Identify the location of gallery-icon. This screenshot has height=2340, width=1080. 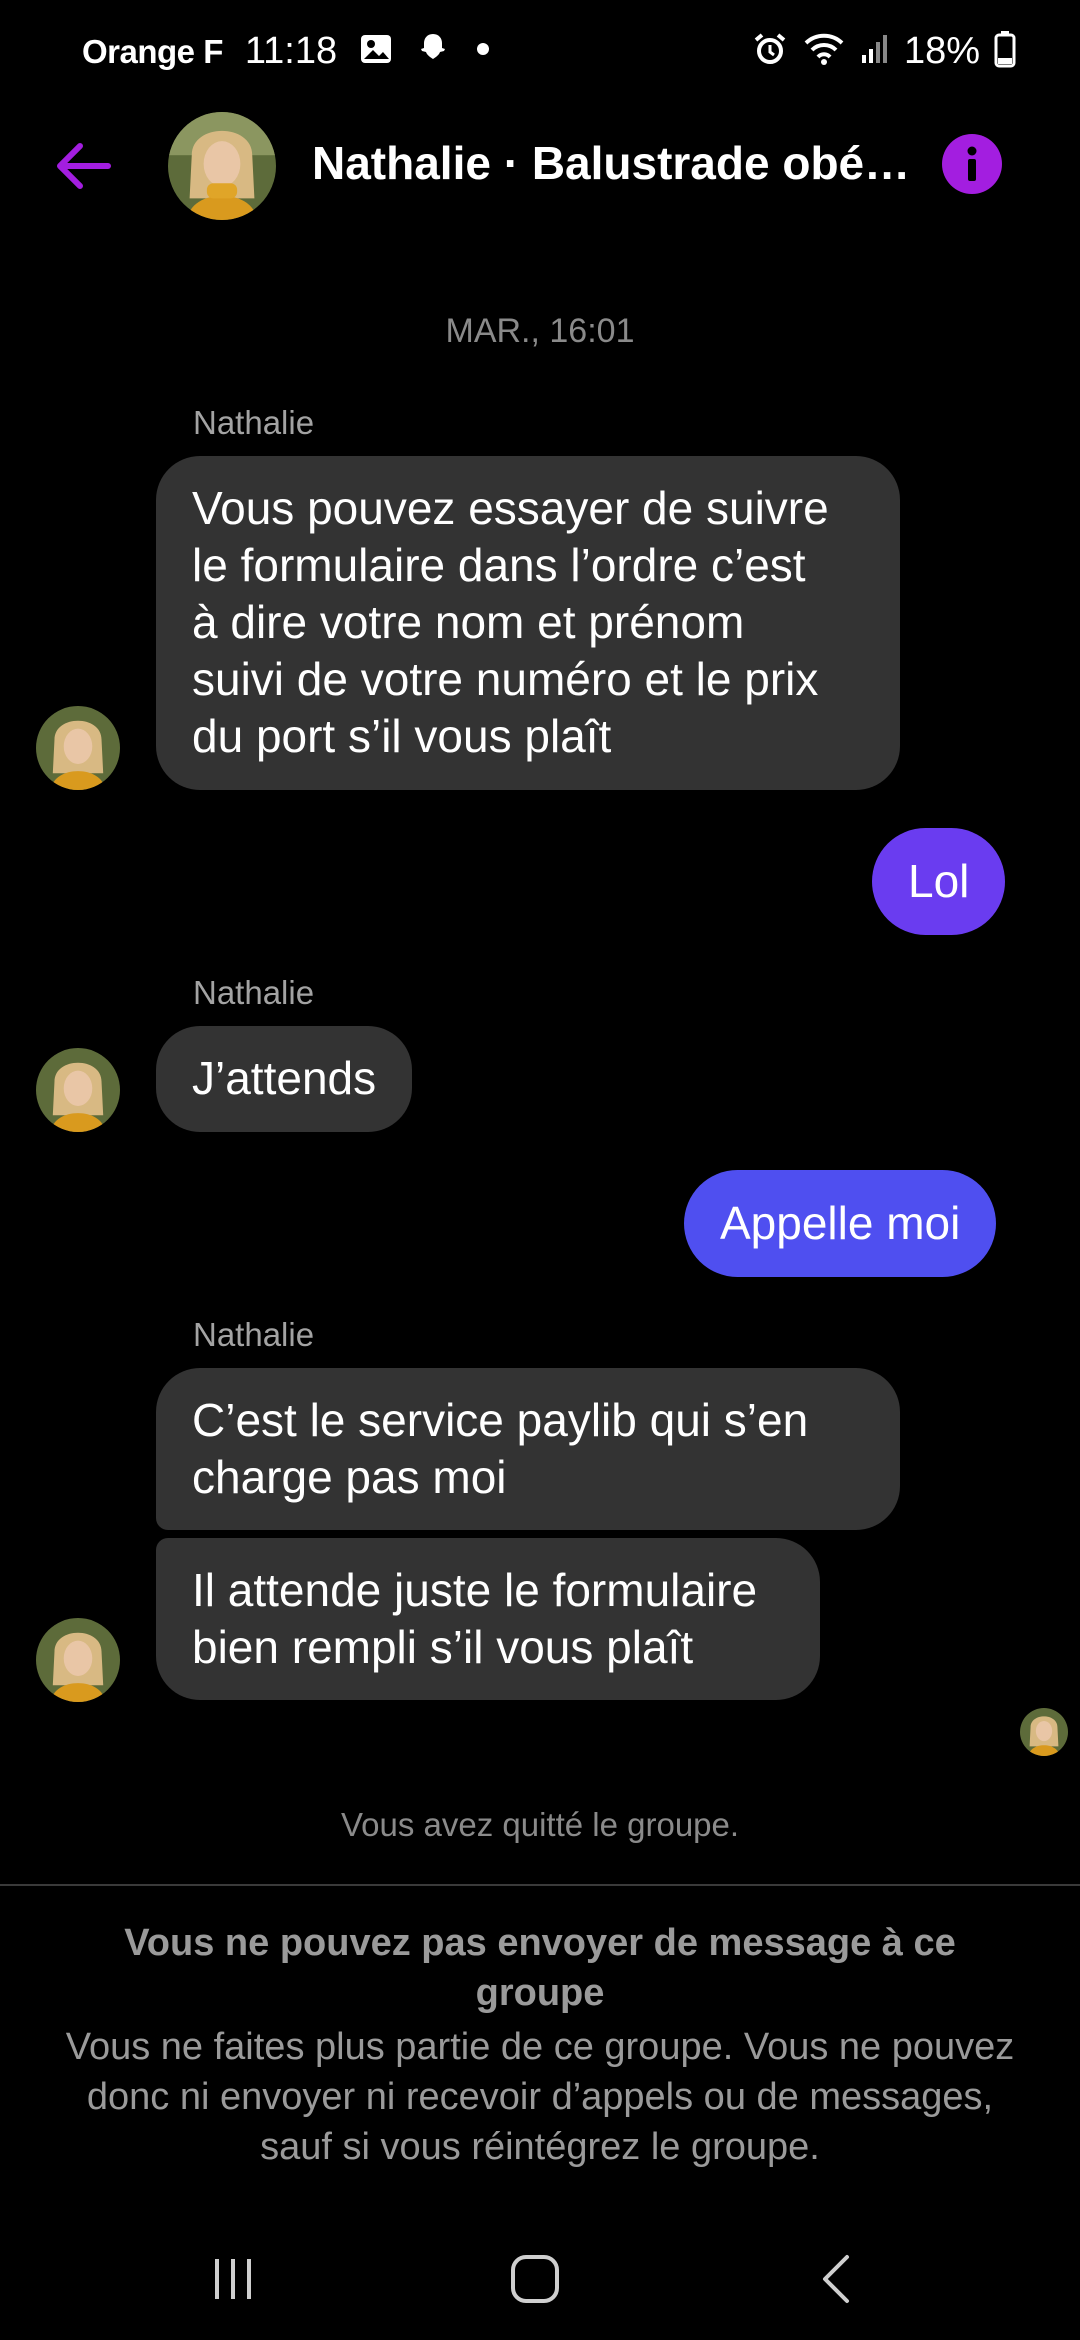
(376, 51).